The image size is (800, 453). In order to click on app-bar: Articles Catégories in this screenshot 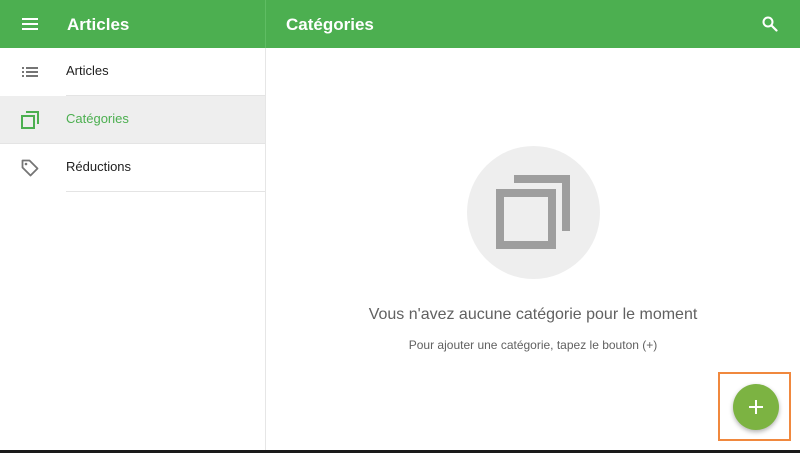, I will do `click(400, 24)`.